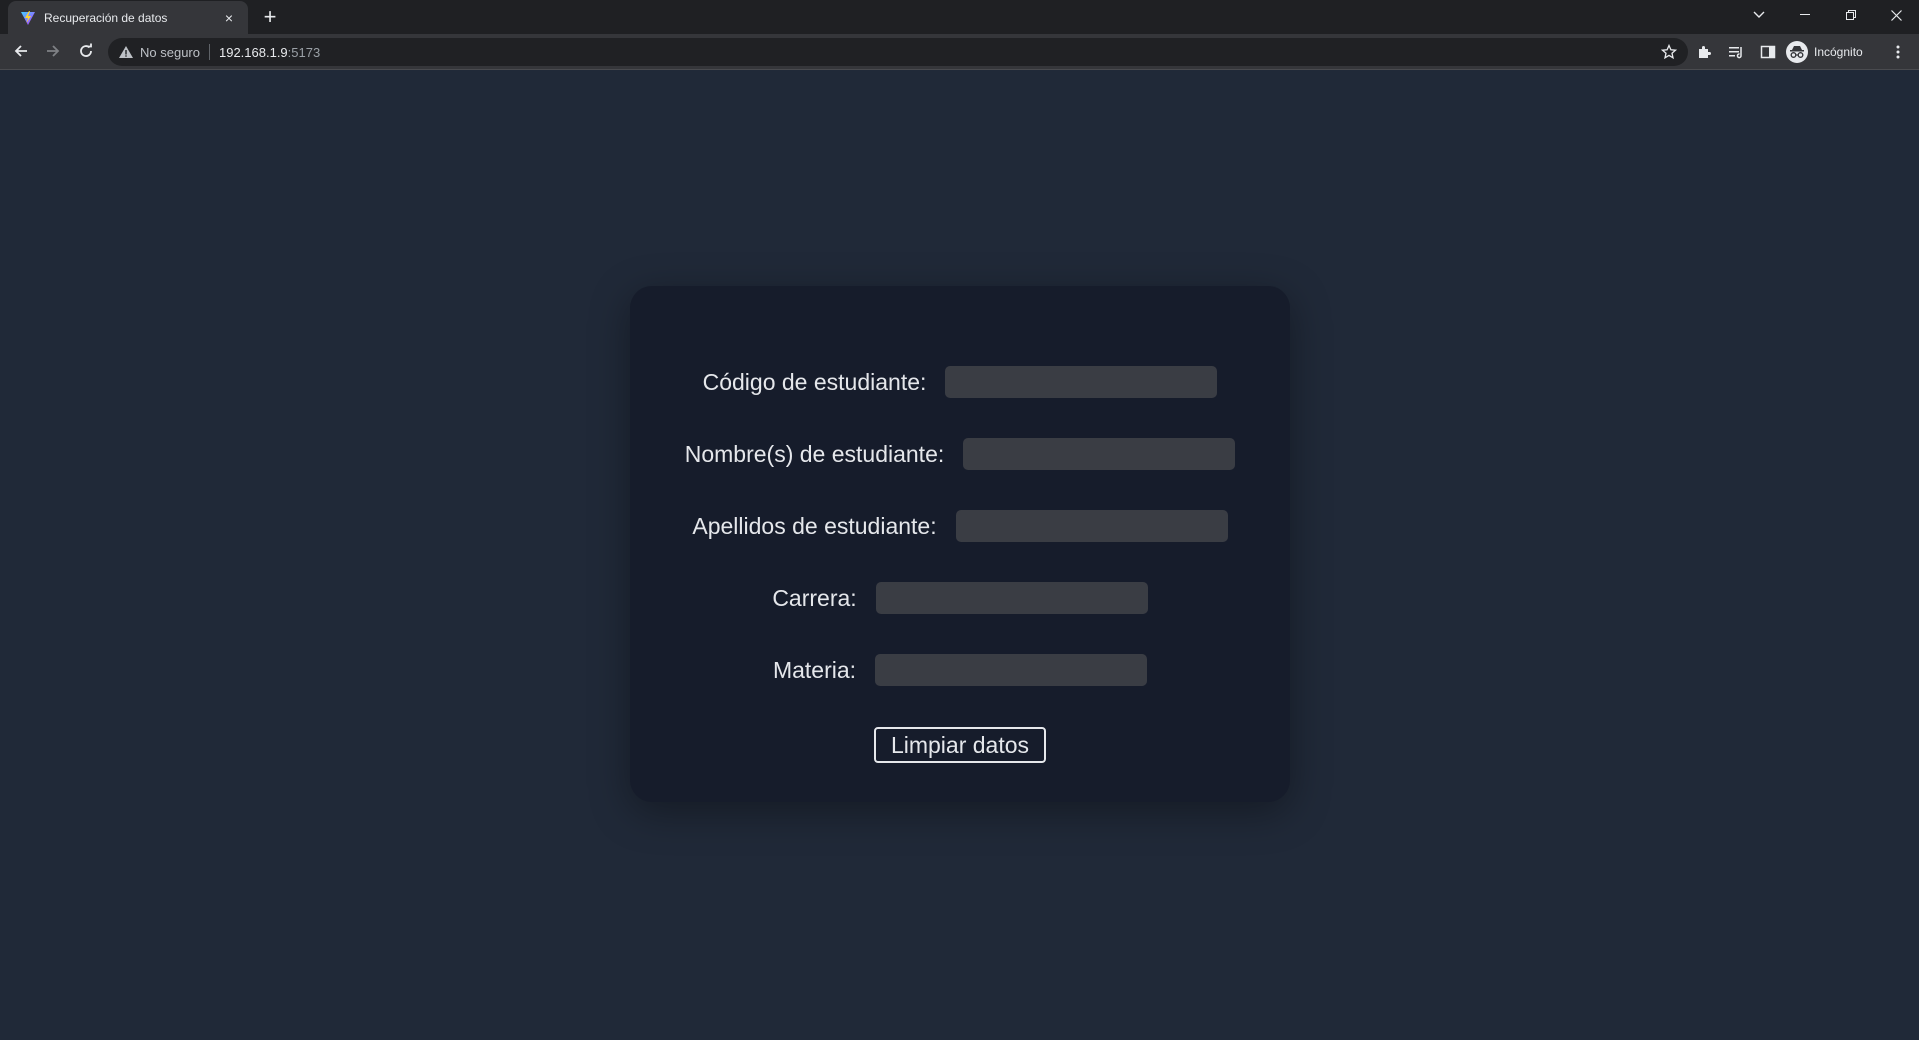 The image size is (1919, 1040). I want to click on form-row-nombres: Nombre(s) de estudiante:, so click(960, 454).